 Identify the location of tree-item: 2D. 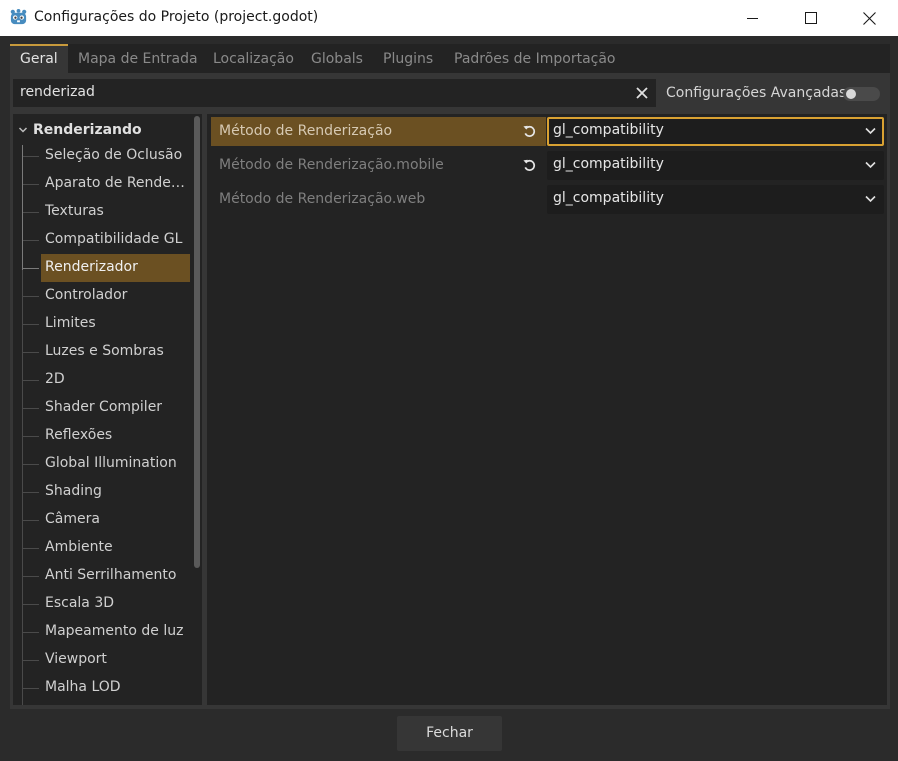
(106, 380).